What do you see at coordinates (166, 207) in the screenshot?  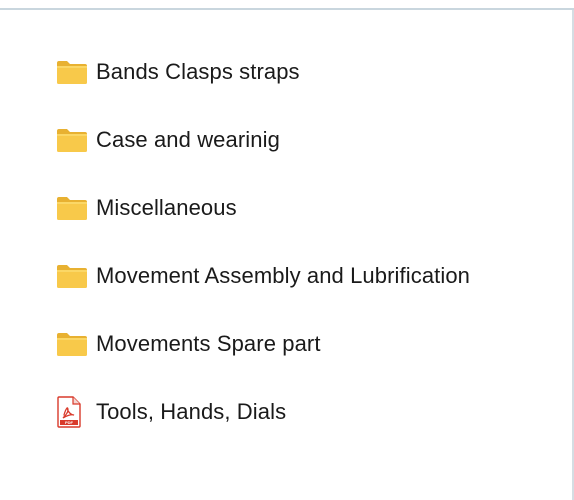 I see `item-label: Miscellaneous` at bounding box center [166, 207].